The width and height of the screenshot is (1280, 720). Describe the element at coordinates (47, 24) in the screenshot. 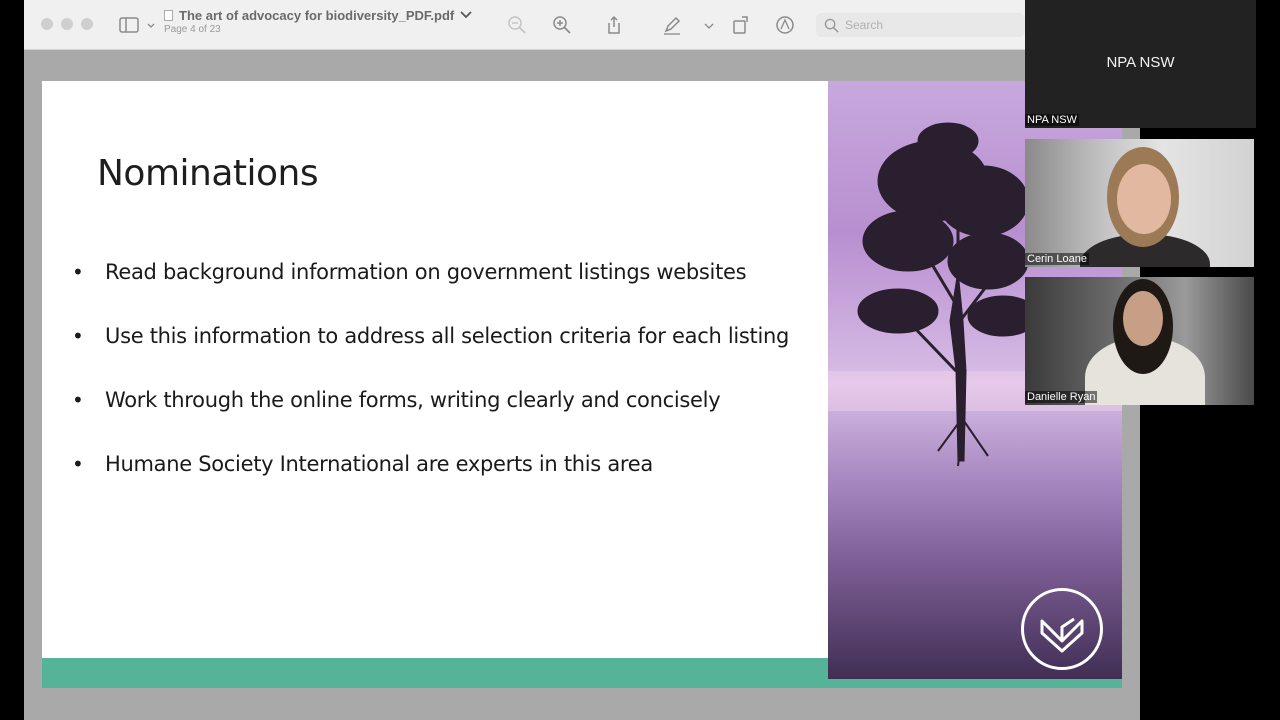

I see `close-window-button` at that location.